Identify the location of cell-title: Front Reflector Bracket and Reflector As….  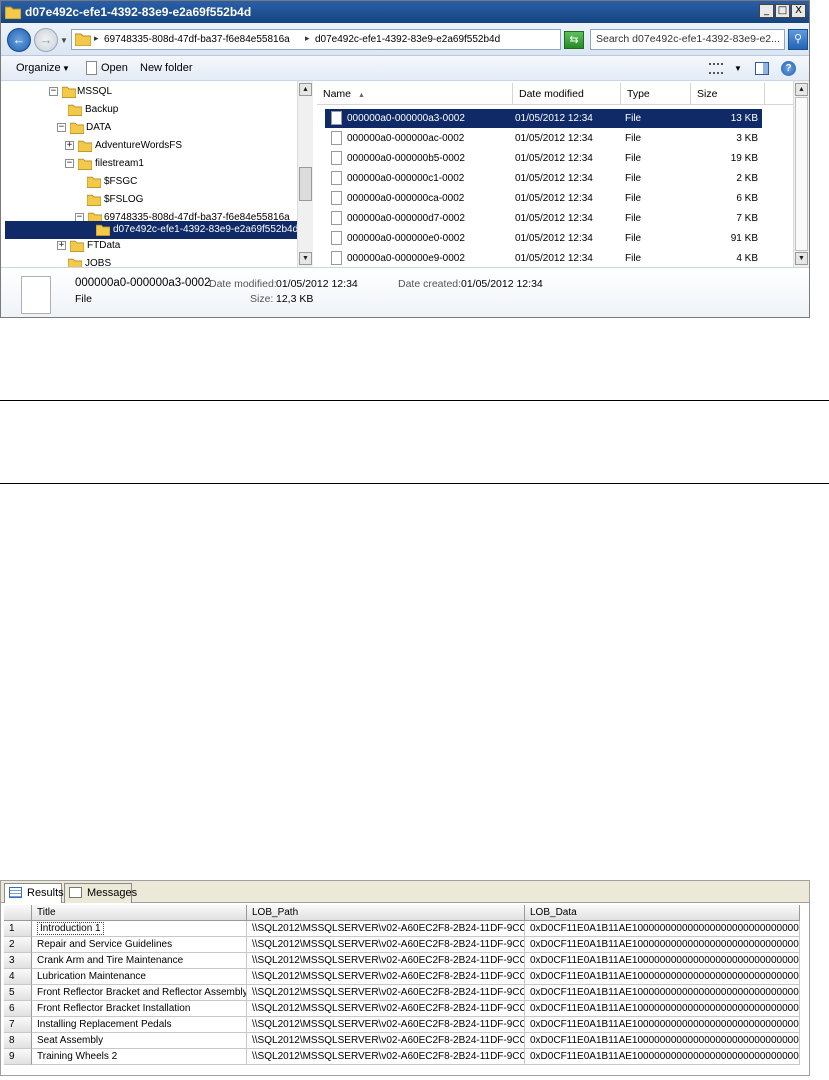
(139, 993).